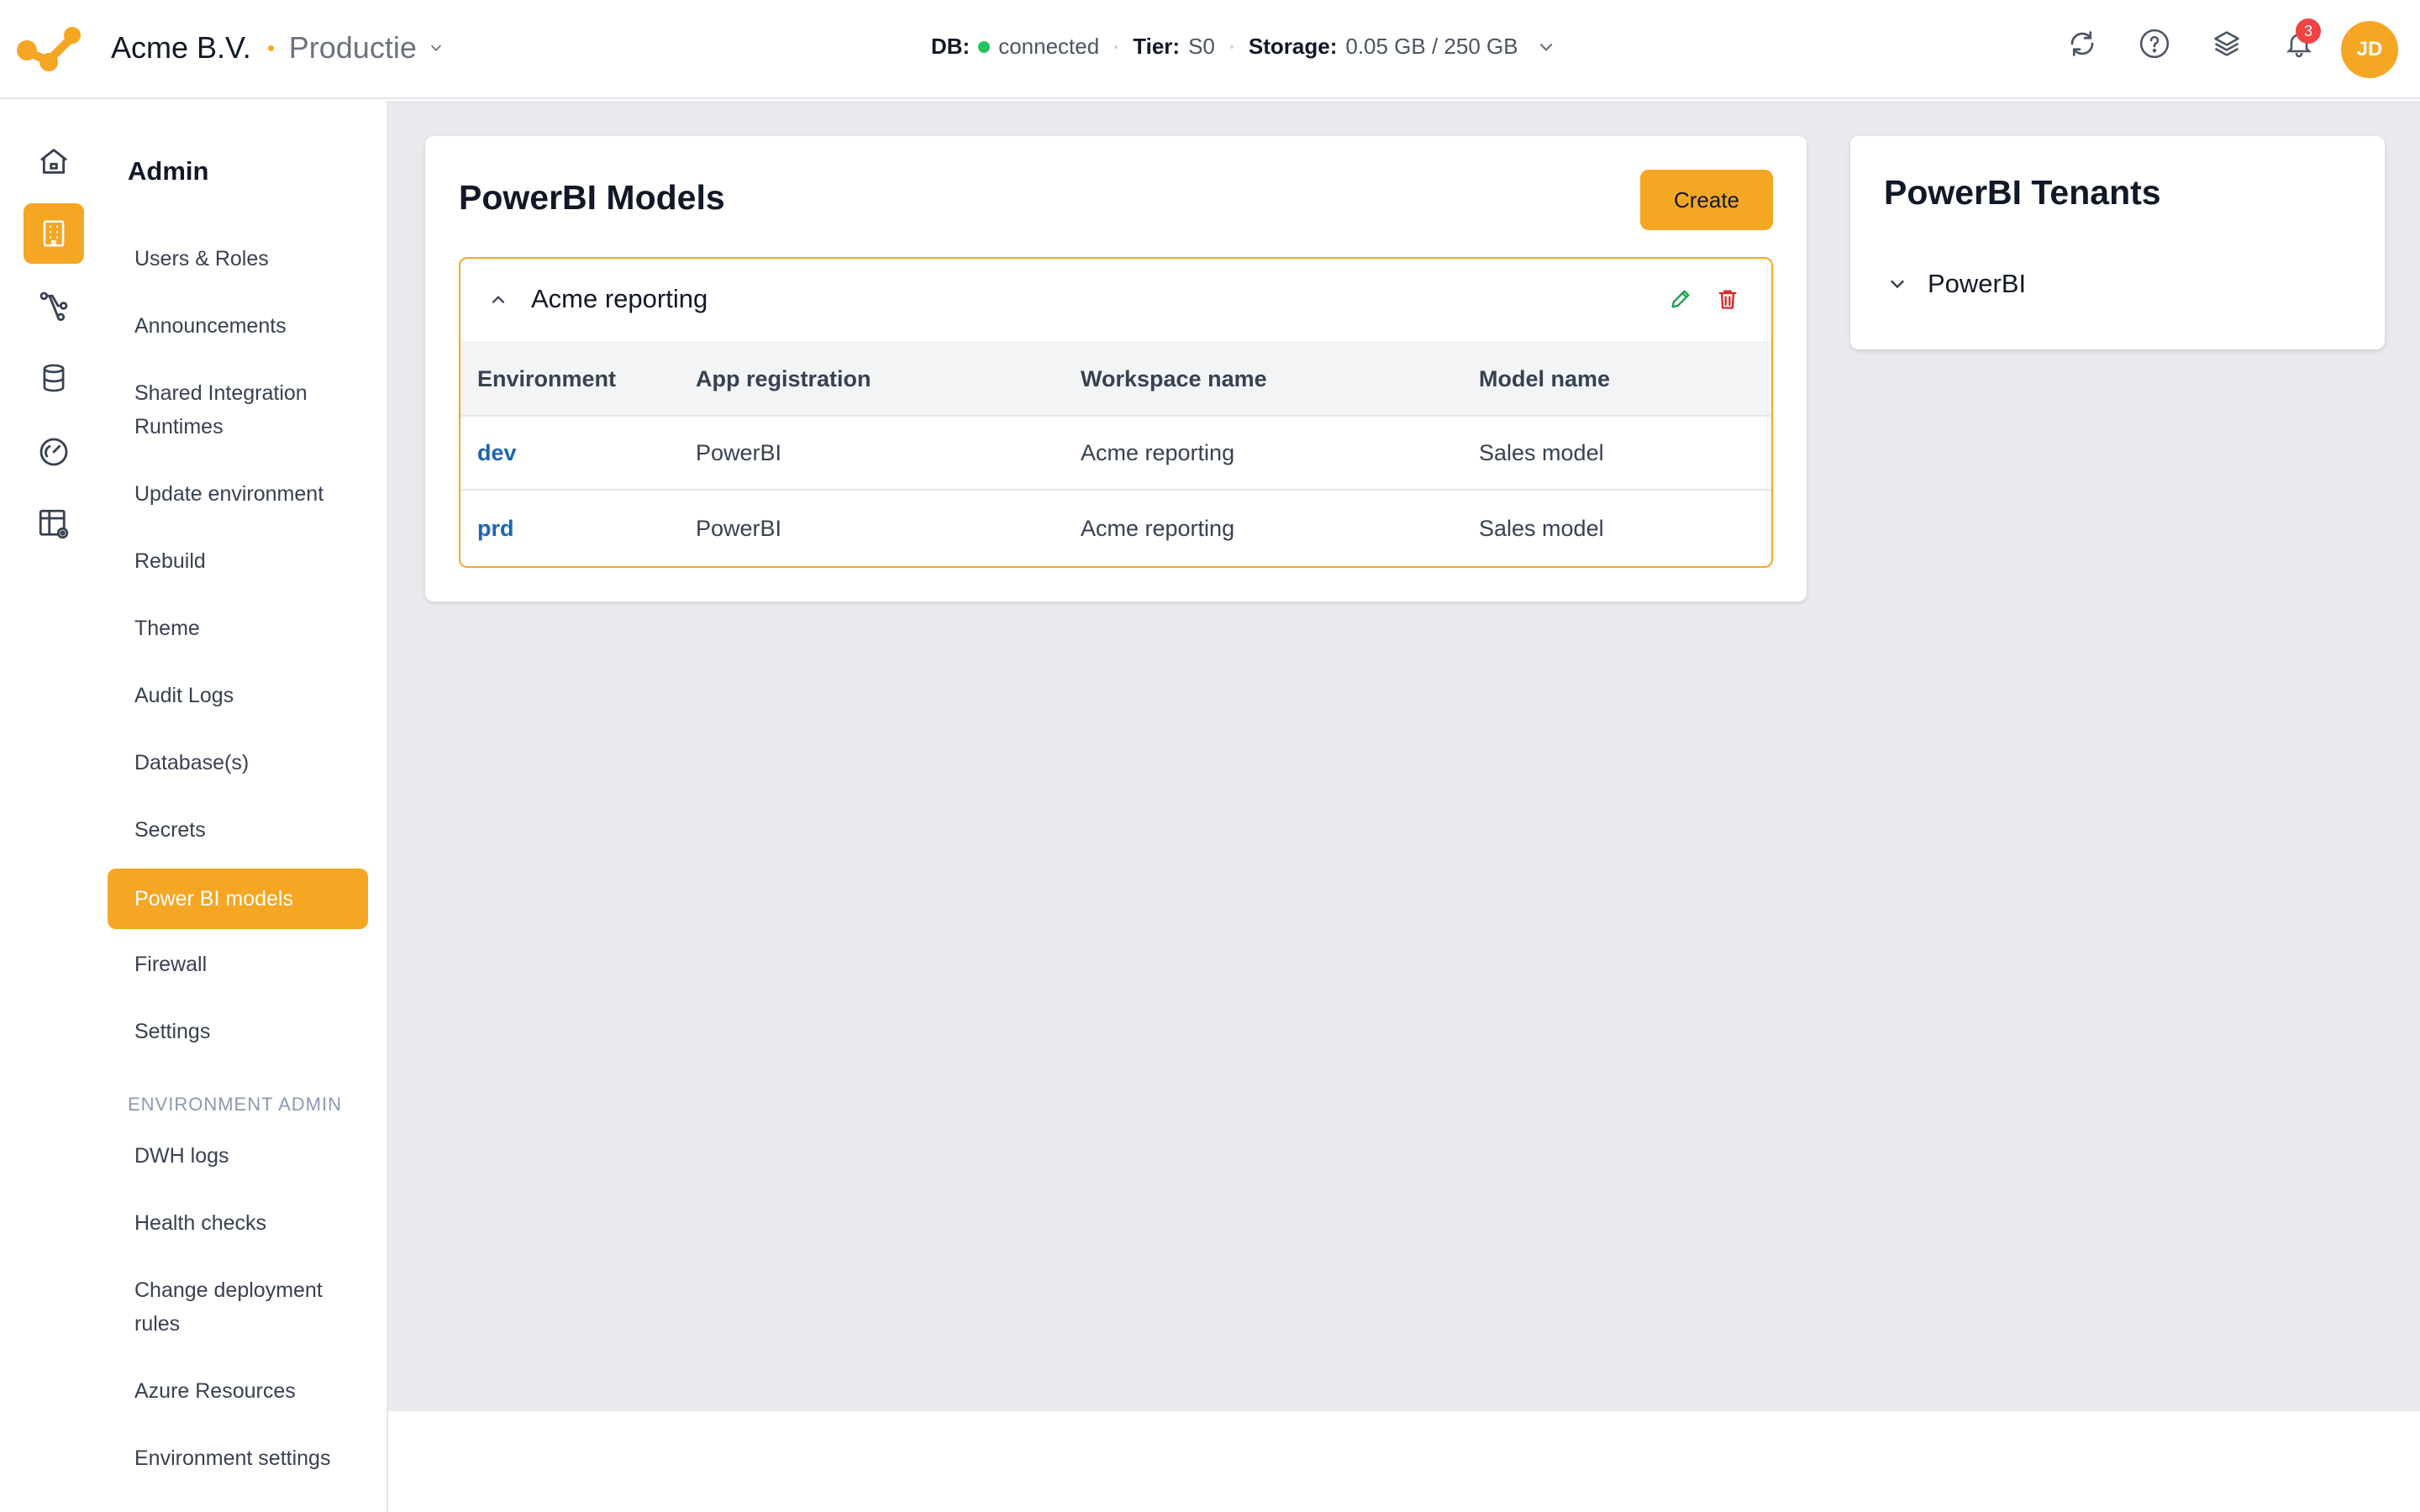 This screenshot has width=2420, height=1512. I want to click on environment-link: prd, so click(496, 529).